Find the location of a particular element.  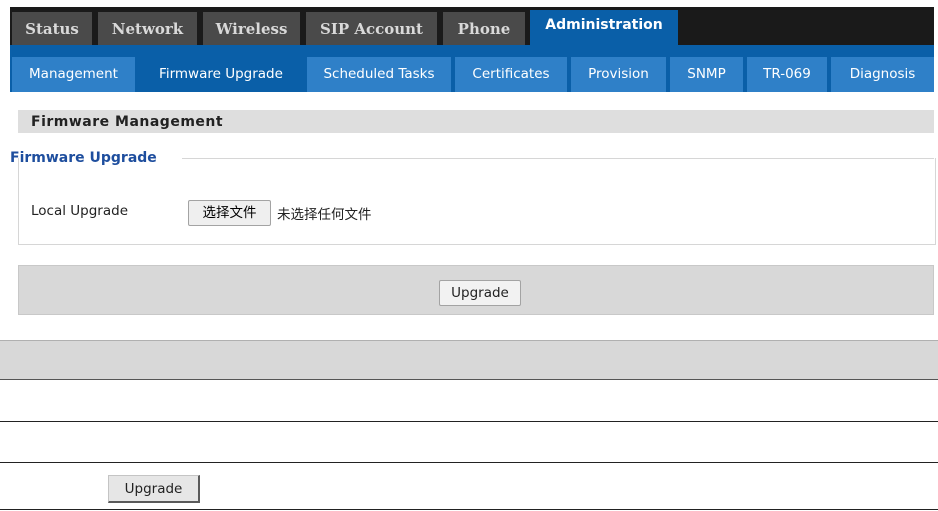

tab-status: Status is located at coordinates (52, 28).